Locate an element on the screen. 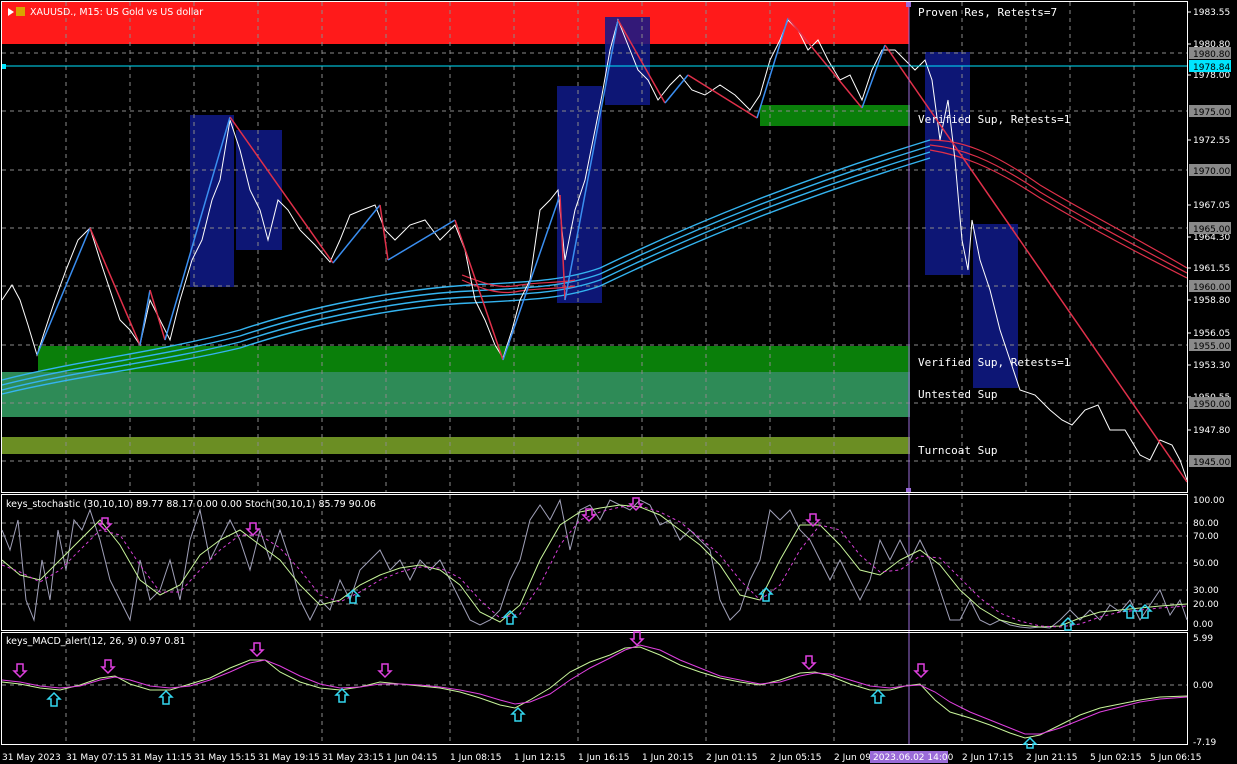  svg-text: -7.19 is located at coordinates (1205, 743).